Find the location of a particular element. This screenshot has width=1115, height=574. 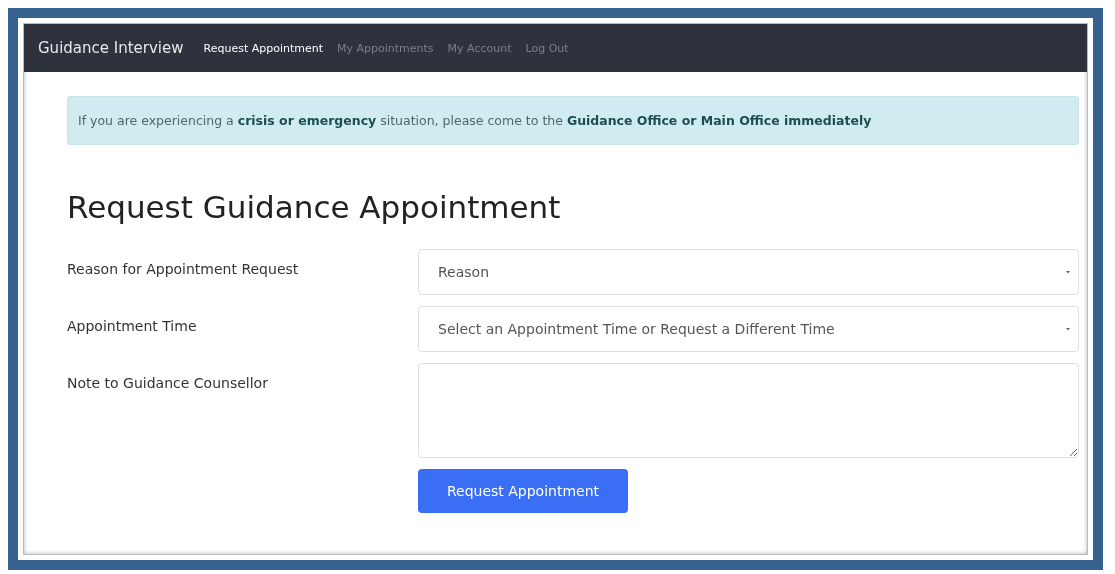

alert-message: If you are experiencing a crisis or emergency situation, please come to the Guidance Office or Main Office immediately is located at coordinates (573, 120).